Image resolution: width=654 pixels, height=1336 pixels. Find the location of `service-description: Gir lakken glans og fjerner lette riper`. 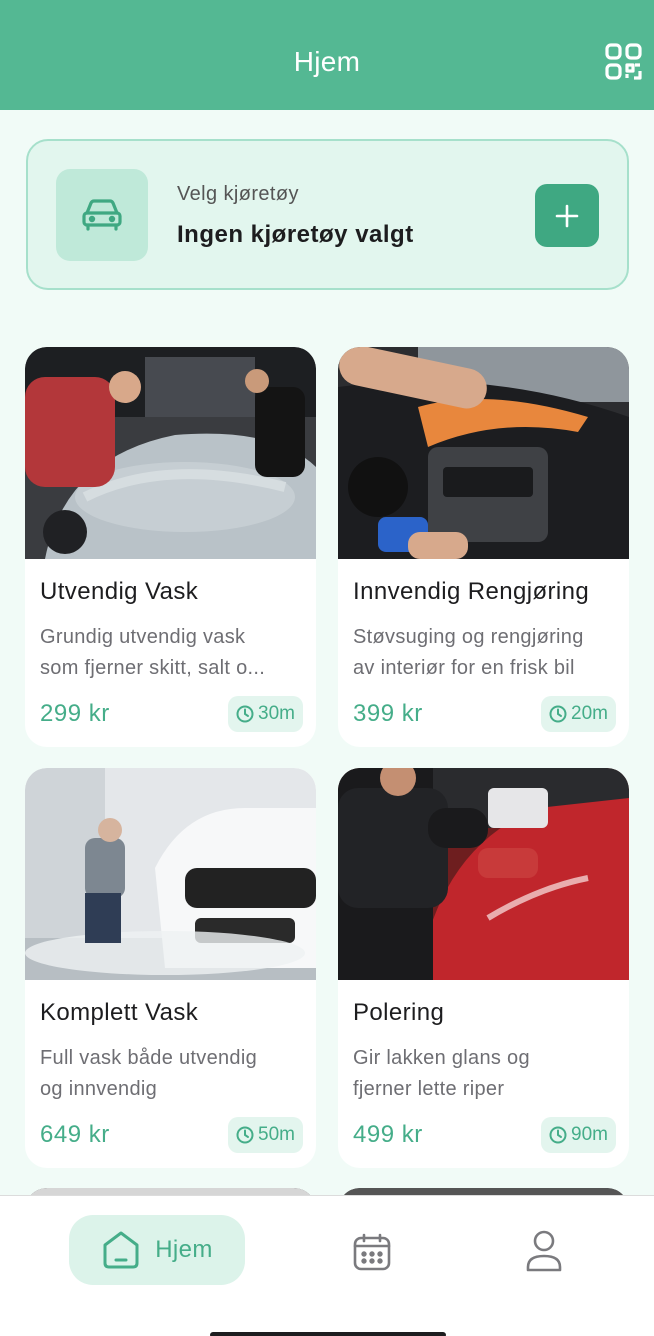

service-description: Gir lakken glans og fjerner lette riper is located at coordinates (441, 1073).